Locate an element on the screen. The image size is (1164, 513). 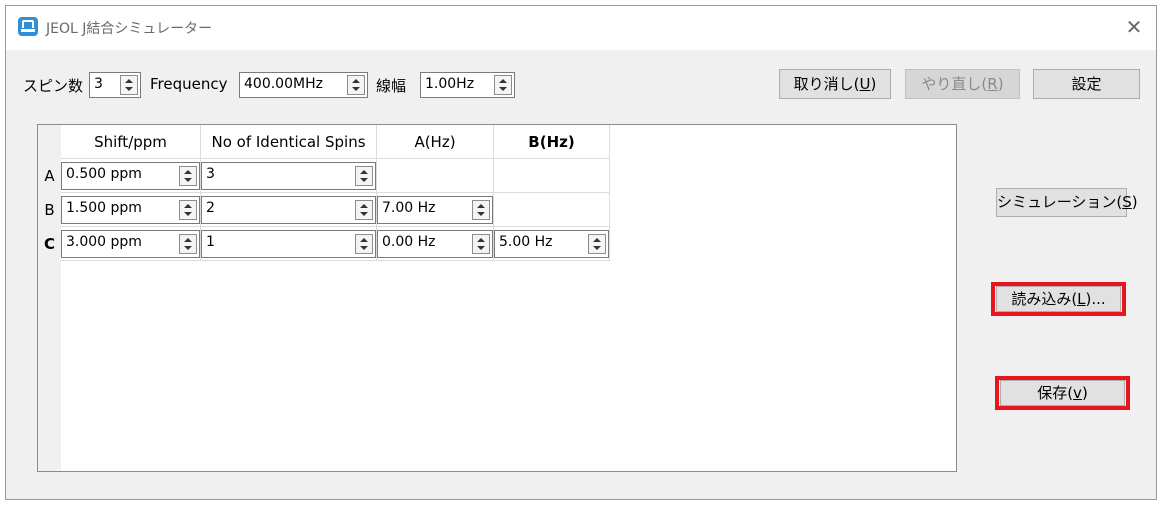
table-cell-b-hz-c: 5.00 Hz is located at coordinates (552, 244).